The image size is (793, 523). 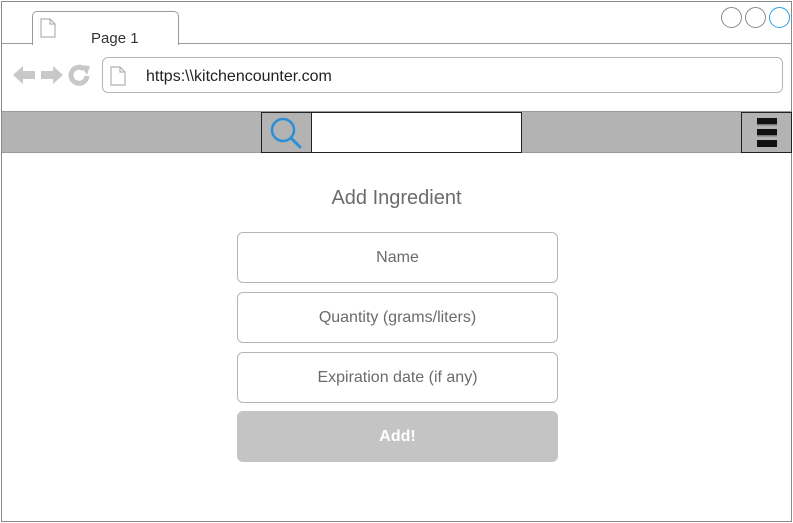 I want to click on tab-label: Page 1, so click(x=115, y=38).